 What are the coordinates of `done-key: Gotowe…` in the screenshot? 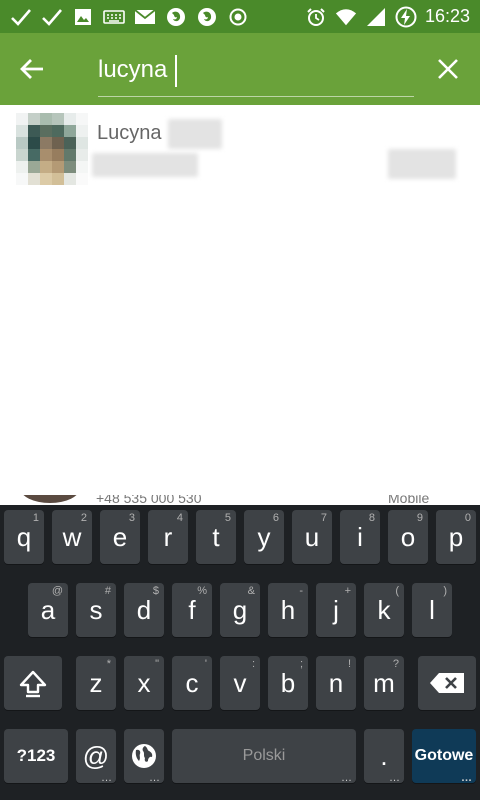 It's located at (444, 756).